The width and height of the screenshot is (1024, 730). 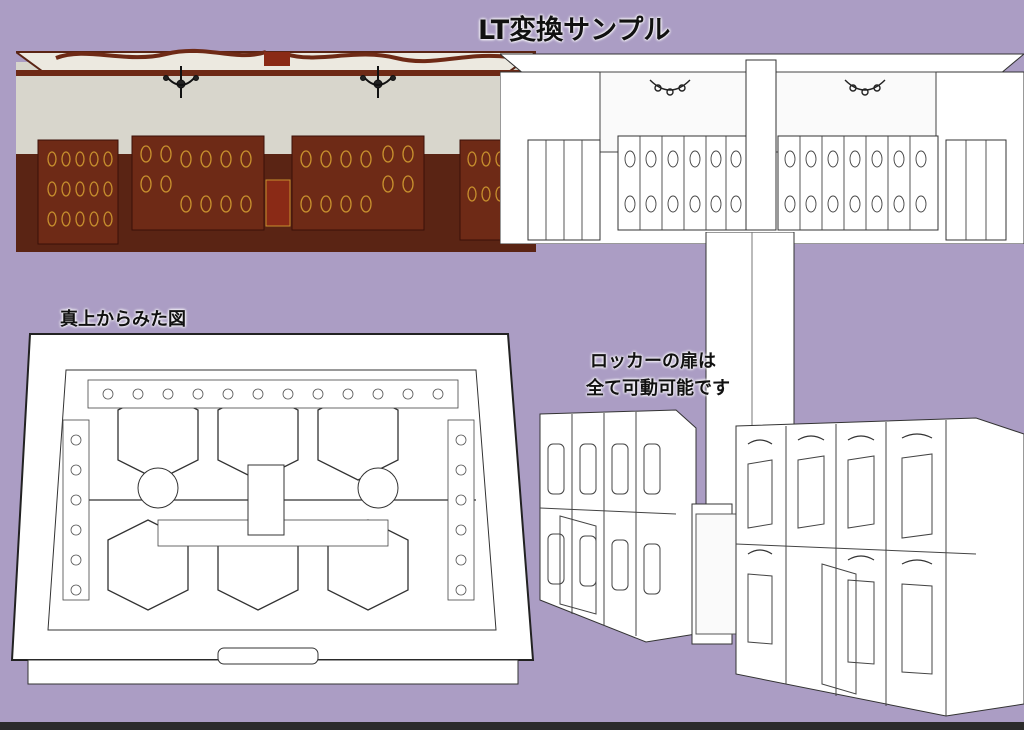 I want to click on locker-note-line-1: ロッカーの扉は, so click(x=653, y=361).